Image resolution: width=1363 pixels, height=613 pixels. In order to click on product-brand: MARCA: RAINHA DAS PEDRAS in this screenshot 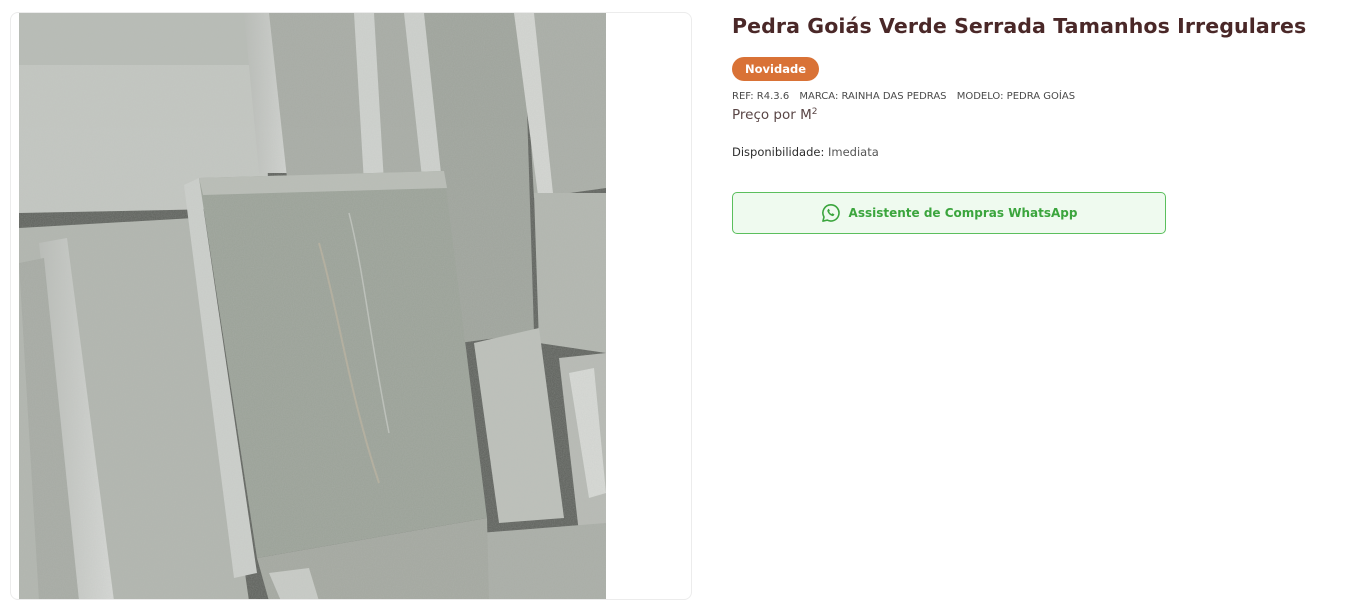, I will do `click(872, 96)`.